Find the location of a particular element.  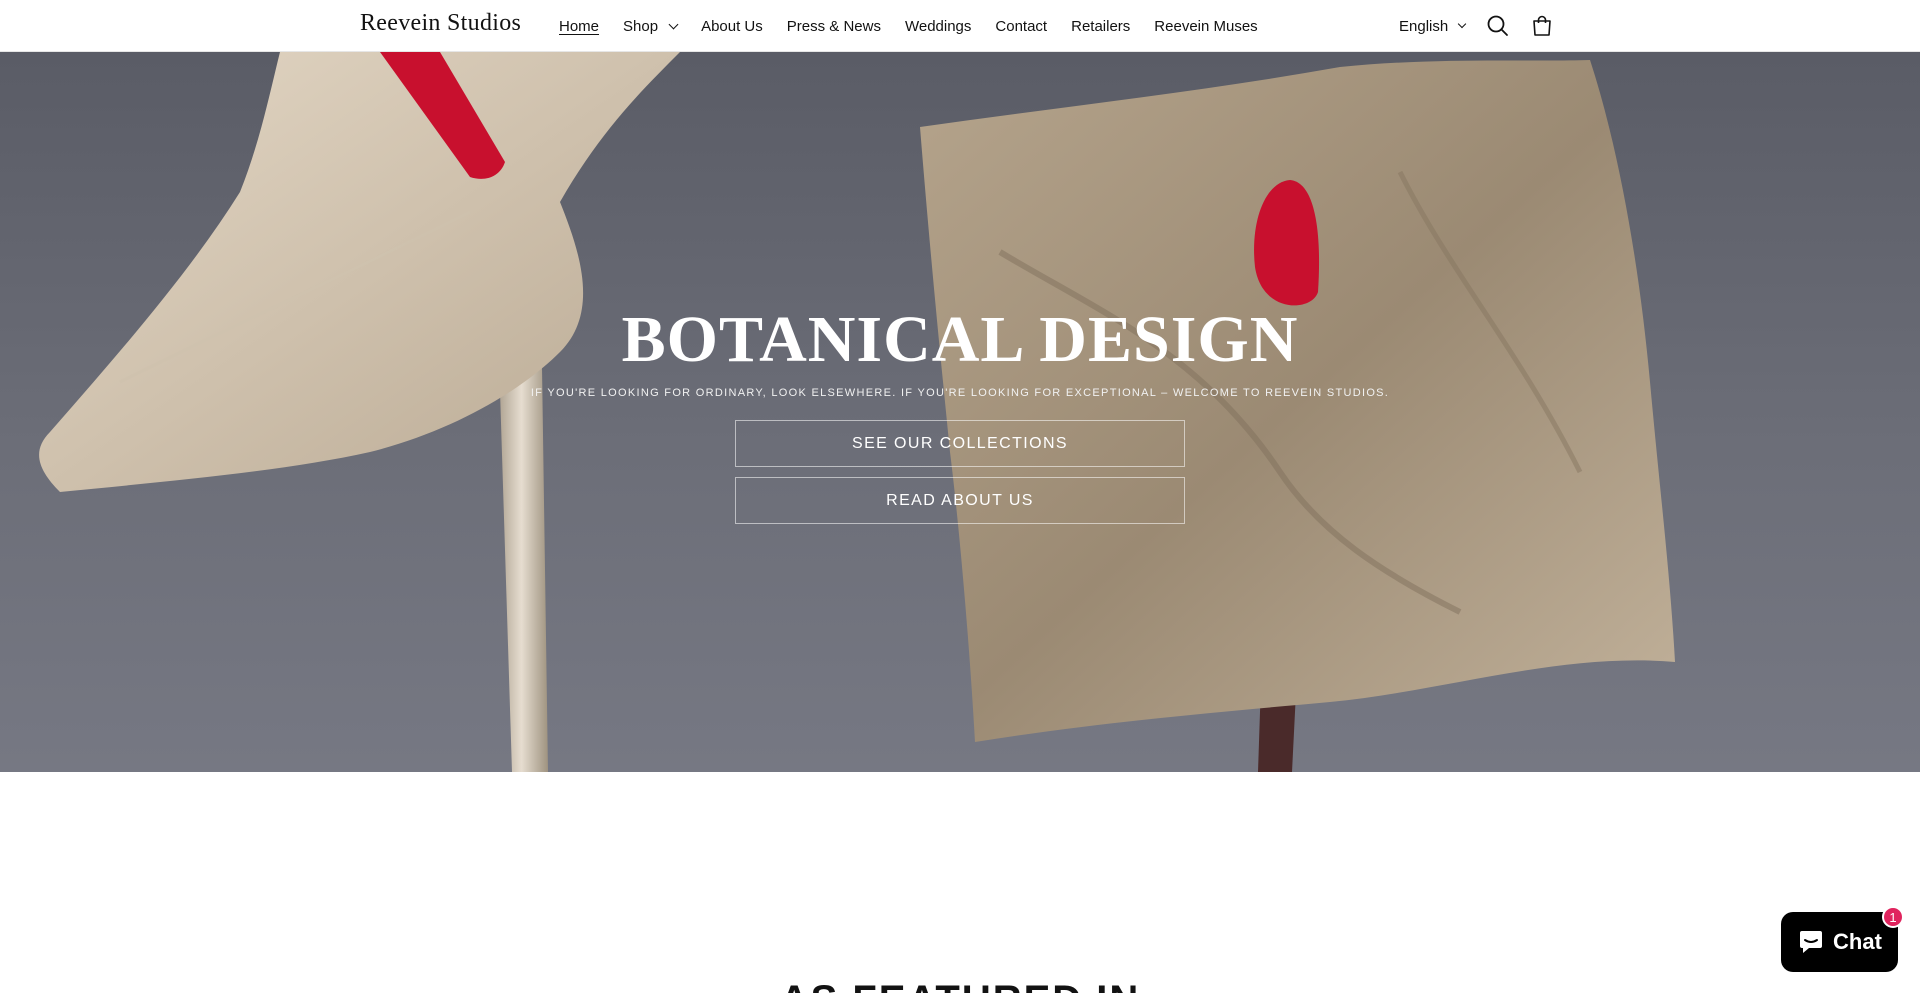

read-about-us-button: READ ABOUT US is located at coordinates (960, 500).